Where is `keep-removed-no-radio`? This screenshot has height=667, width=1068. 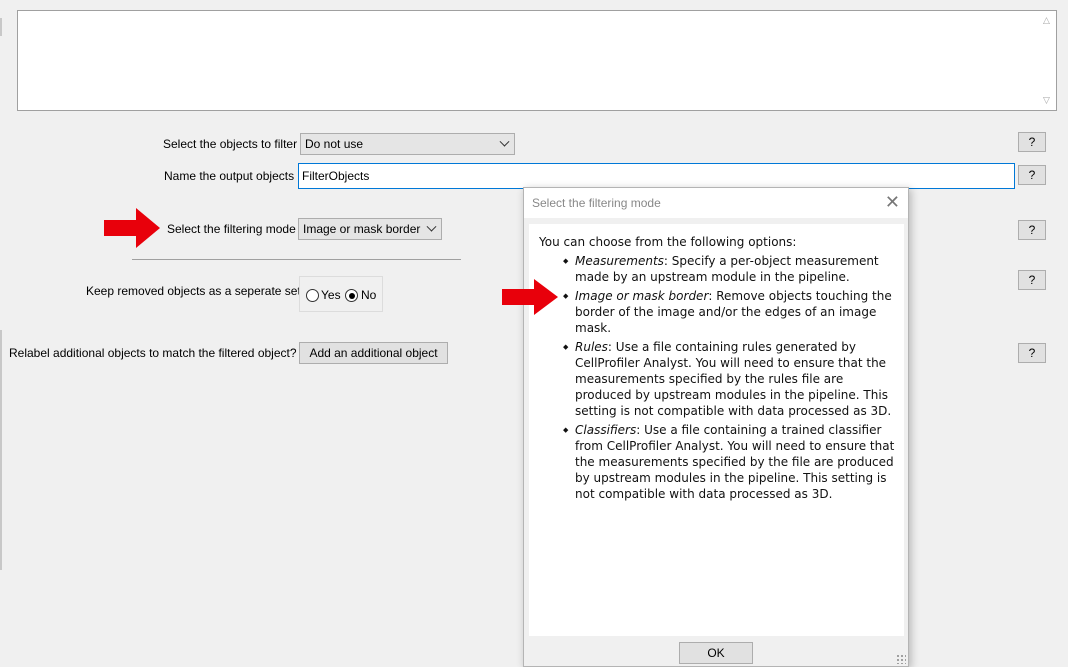 keep-removed-no-radio is located at coordinates (351, 295).